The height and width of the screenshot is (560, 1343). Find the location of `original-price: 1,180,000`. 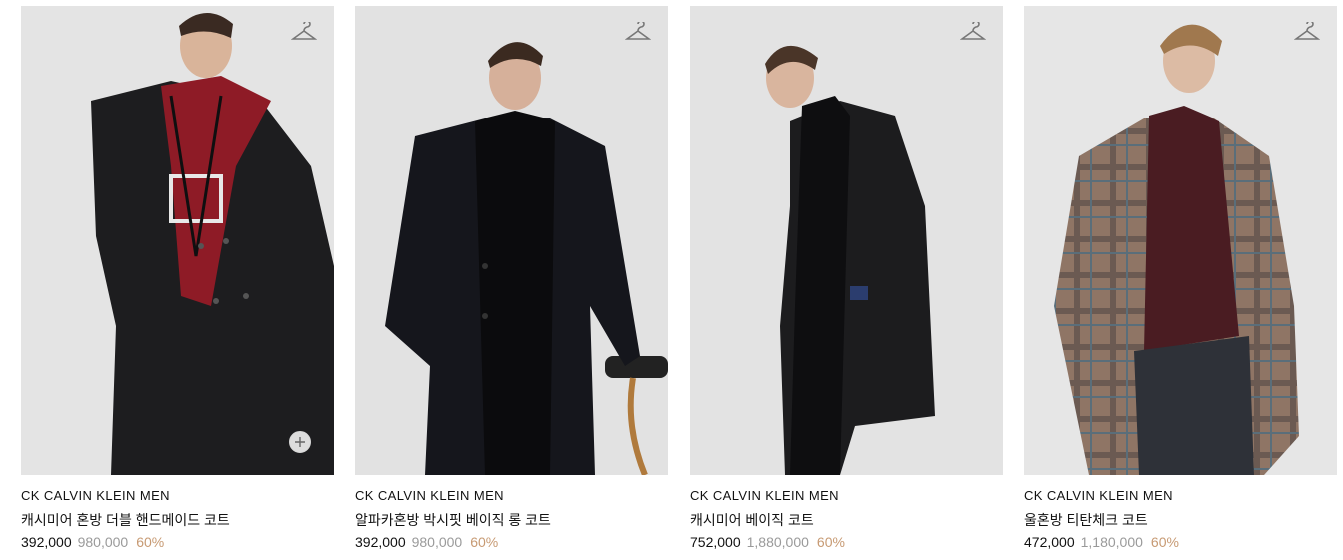

original-price: 1,180,000 is located at coordinates (1111, 542).